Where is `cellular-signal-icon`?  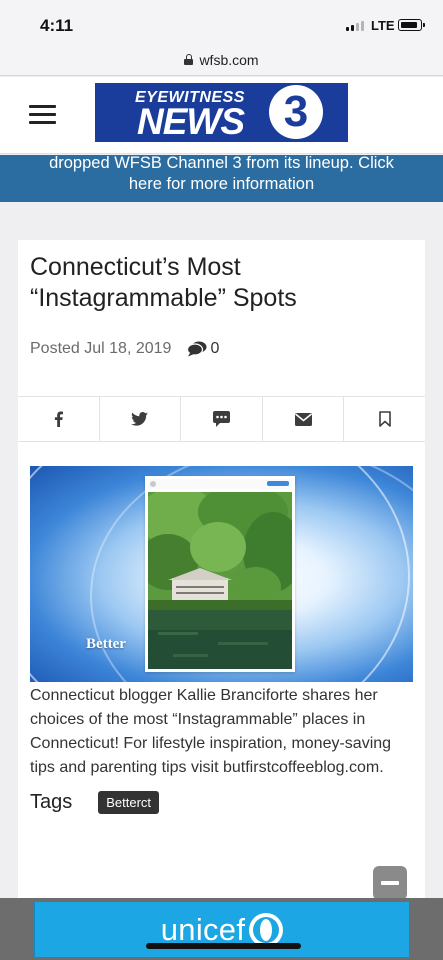 cellular-signal-icon is located at coordinates (355, 26).